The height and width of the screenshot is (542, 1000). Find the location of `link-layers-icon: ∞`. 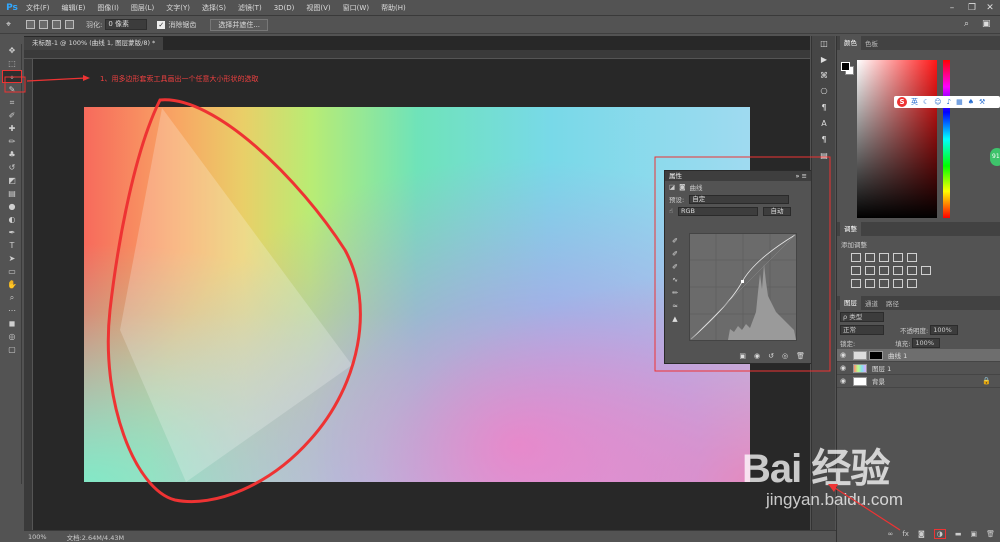

link-layers-icon: ∞ is located at coordinates (891, 534).